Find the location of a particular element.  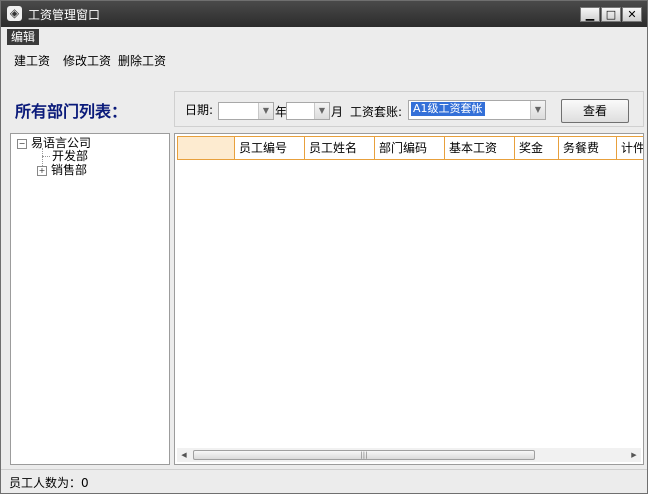

tree-node-sales: + 销售部 is located at coordinates (62, 170).